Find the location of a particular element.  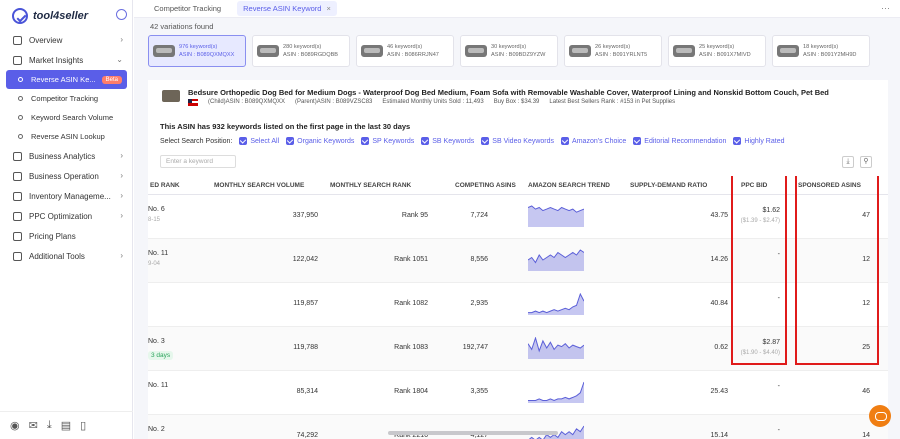

checkbox-label: Organic Keywords is located at coordinates (326, 141).